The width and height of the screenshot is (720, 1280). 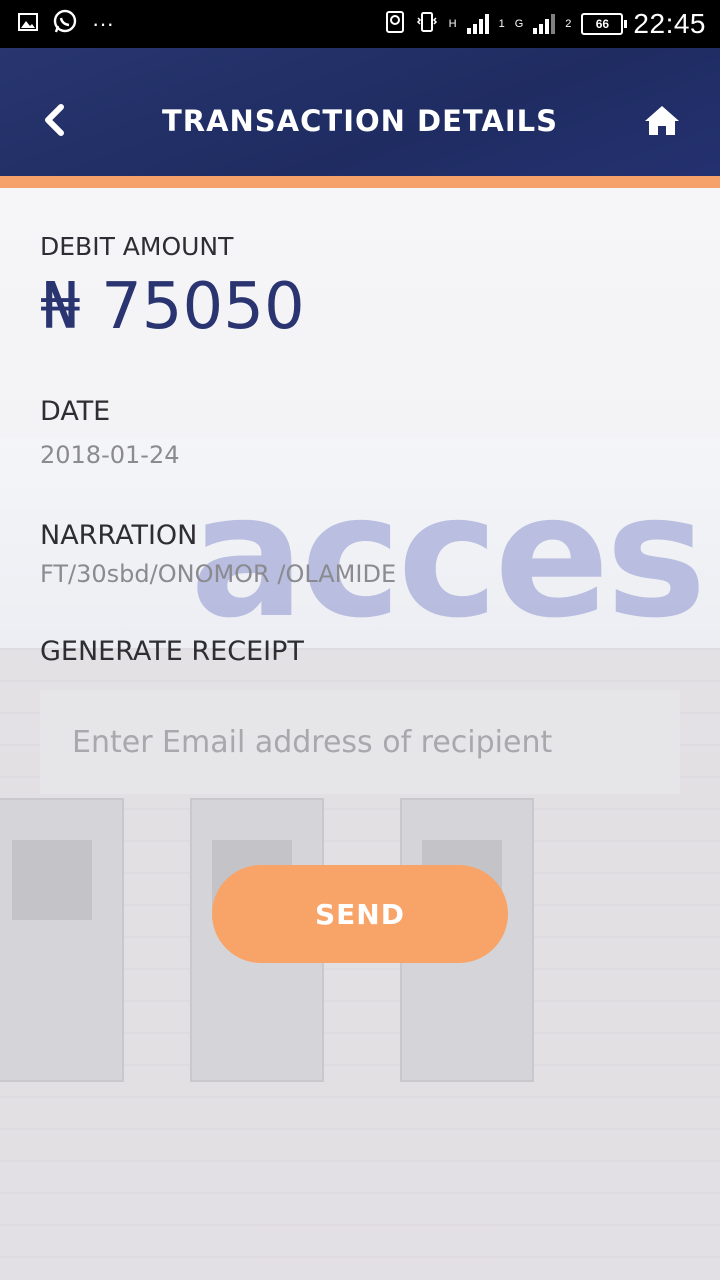 I want to click on home-icon, so click(x=662, y=122).